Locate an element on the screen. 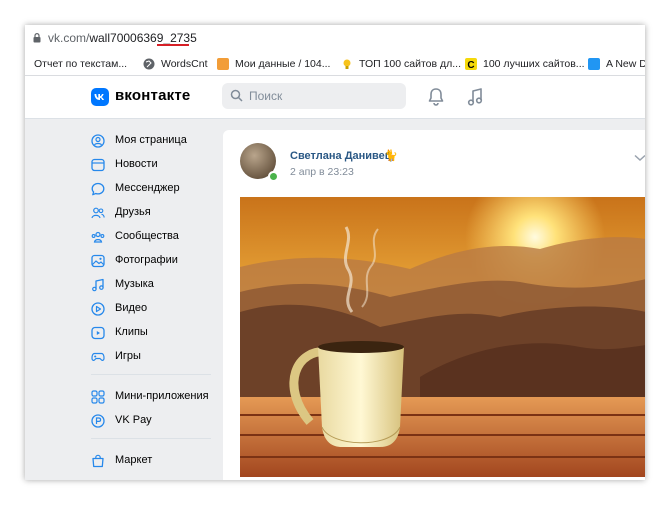 The height and width of the screenshot is (518, 671). sidebar-item-friends: Друзья is located at coordinates (150, 213).